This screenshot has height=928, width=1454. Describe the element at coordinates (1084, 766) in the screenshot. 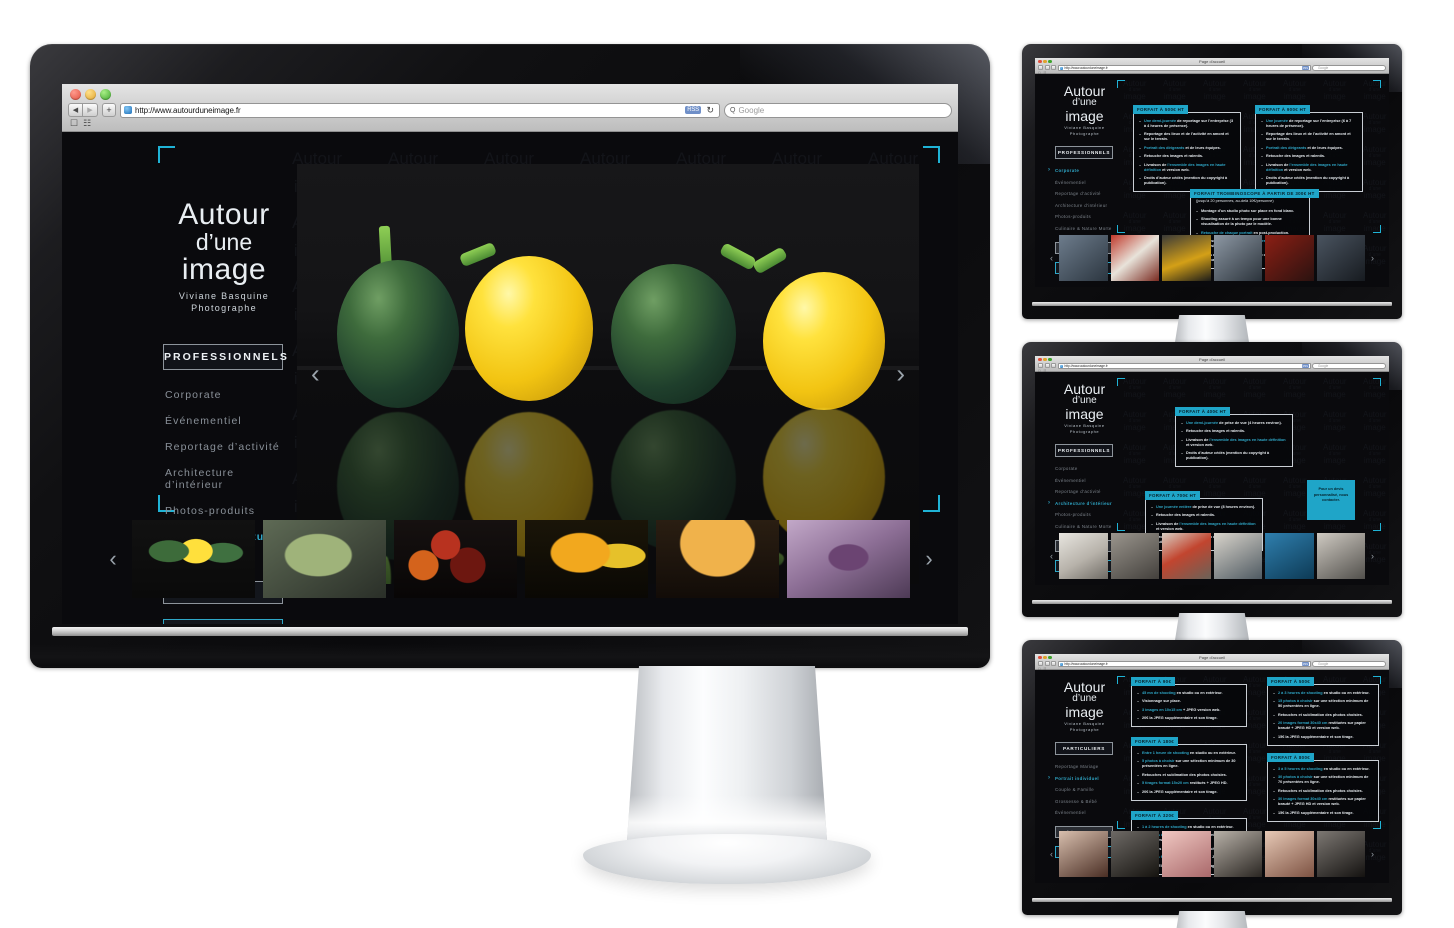

I see `mini-sidebar-item-1: Reportage Mariage` at that location.